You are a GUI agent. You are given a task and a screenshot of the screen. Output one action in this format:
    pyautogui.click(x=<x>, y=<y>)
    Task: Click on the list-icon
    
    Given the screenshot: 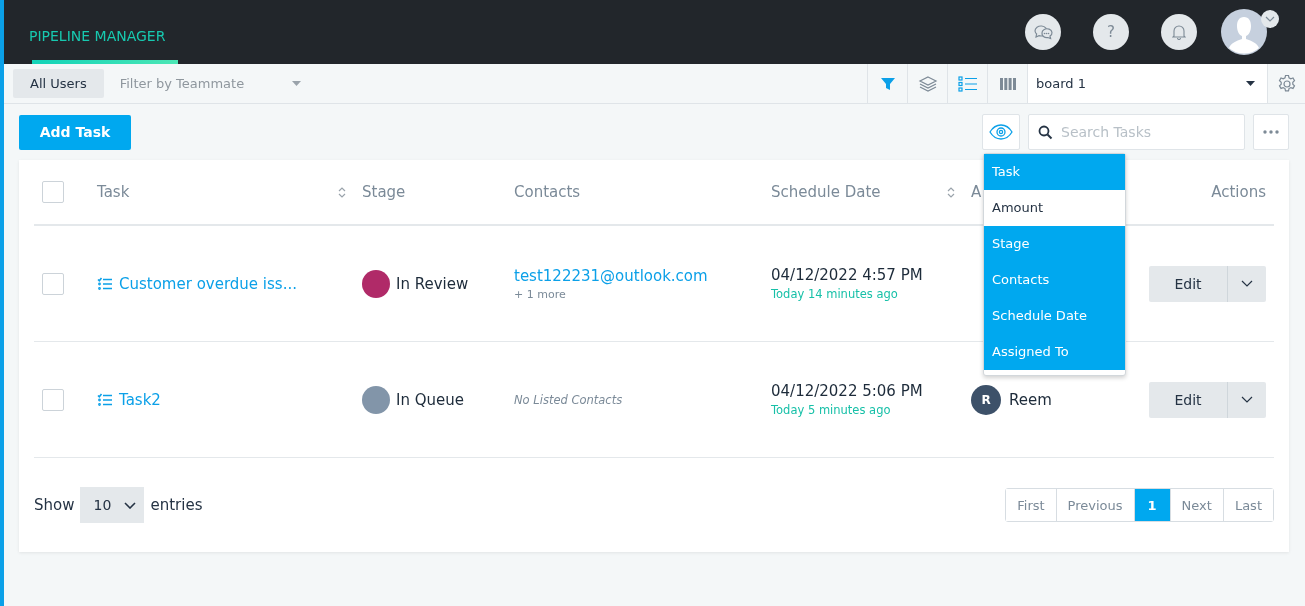 What is the action you would take?
    pyautogui.click(x=967, y=83)
    